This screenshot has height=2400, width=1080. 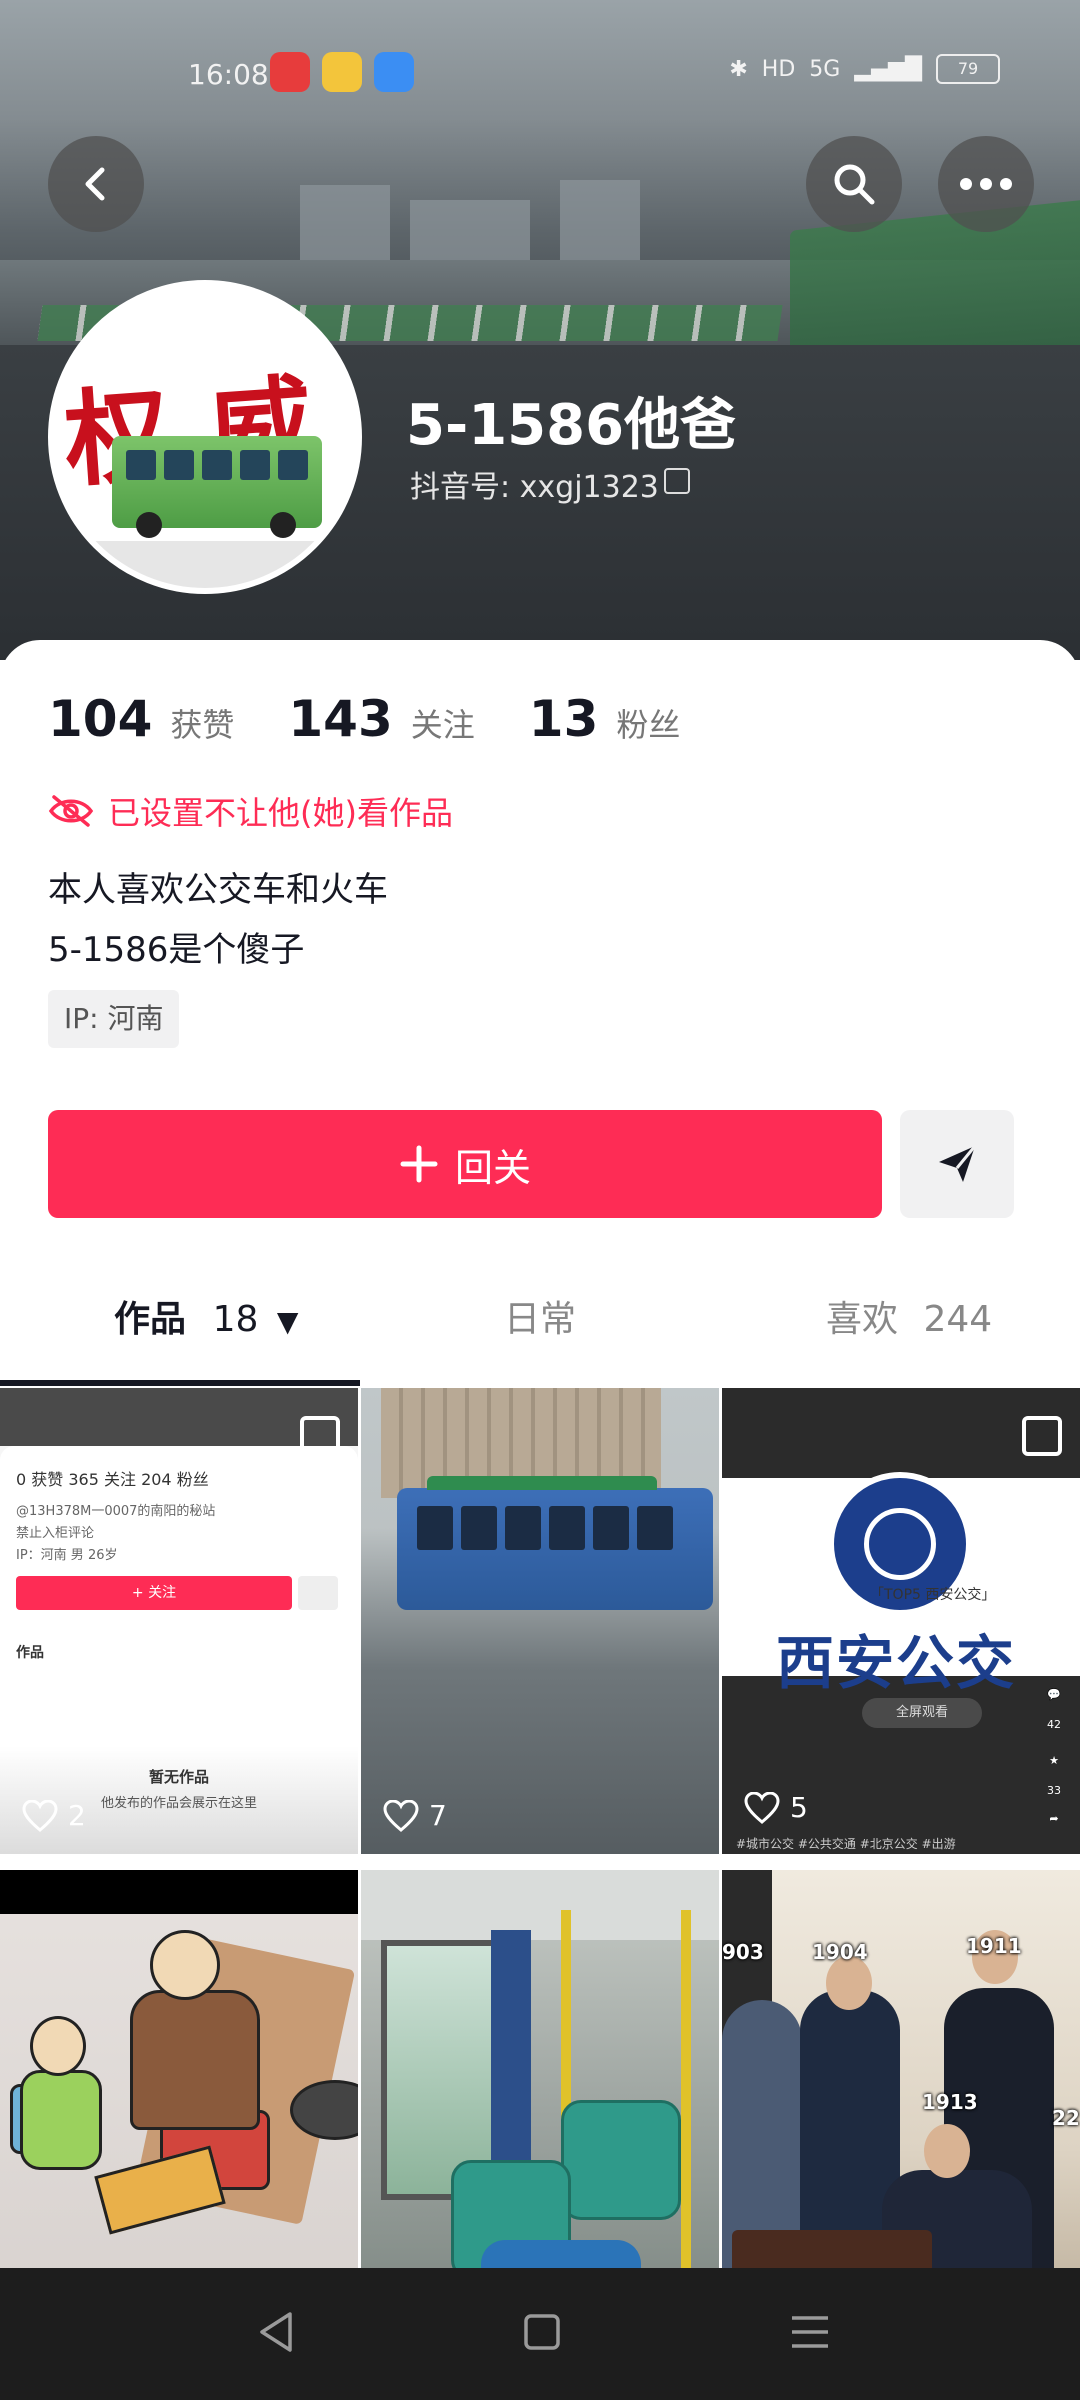 What do you see at coordinates (114, 1019) in the screenshot?
I see `ip-tag: IP: 河南` at bounding box center [114, 1019].